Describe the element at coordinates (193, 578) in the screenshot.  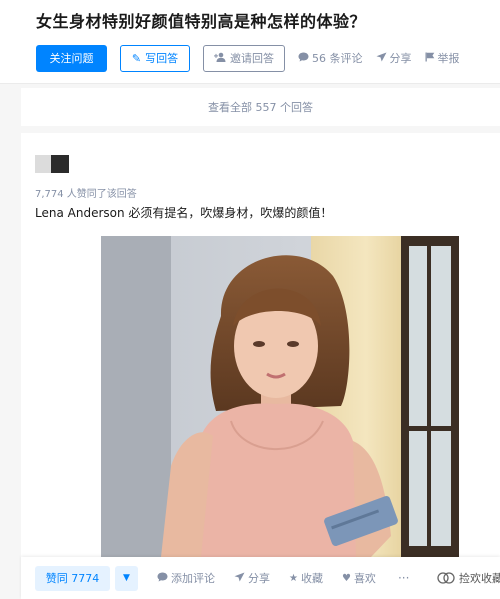
I see `add-comment-label: 添加评论` at that location.